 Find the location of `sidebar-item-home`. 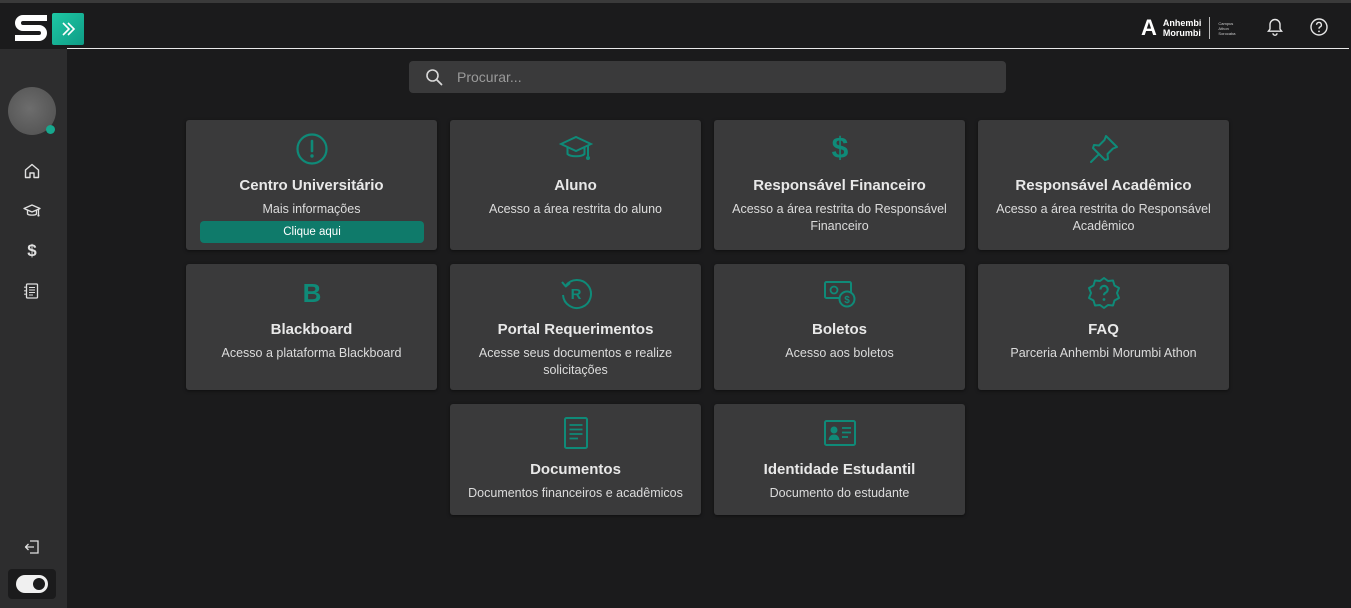

sidebar-item-home is located at coordinates (32, 171).